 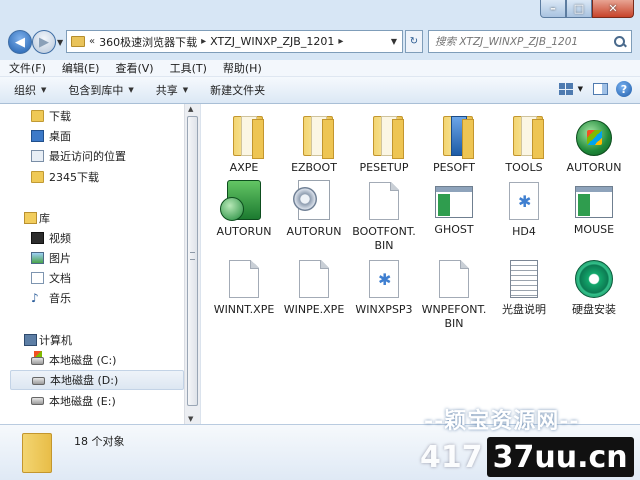 I want to click on organize-button: 组织 ▼, so click(x=30, y=90).